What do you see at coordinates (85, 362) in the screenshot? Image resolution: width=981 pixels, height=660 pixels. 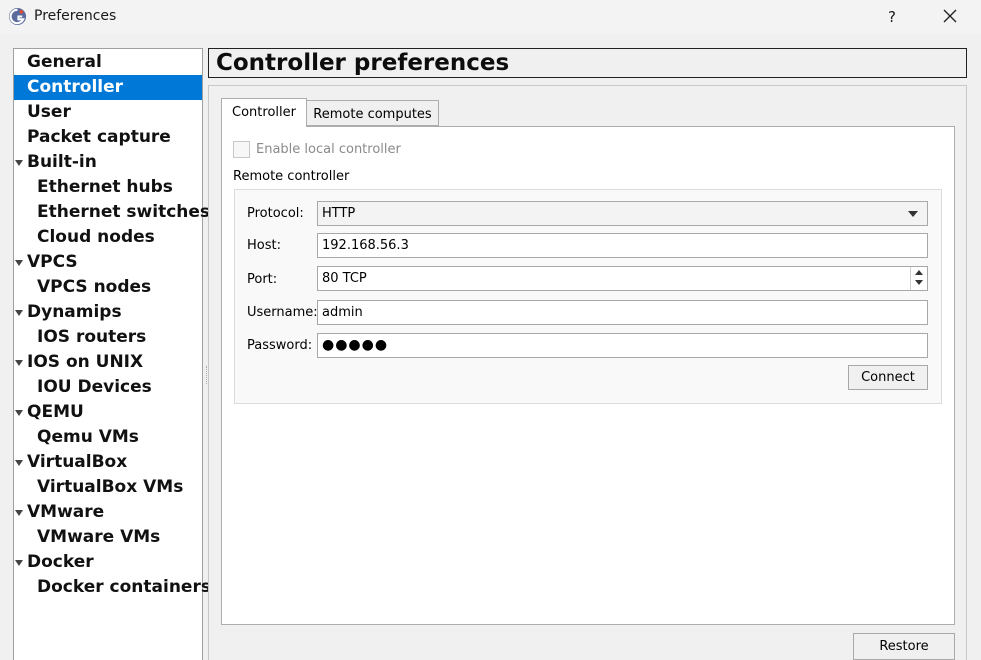 I see `sidebar-item-label: IOS on UNIX` at bounding box center [85, 362].